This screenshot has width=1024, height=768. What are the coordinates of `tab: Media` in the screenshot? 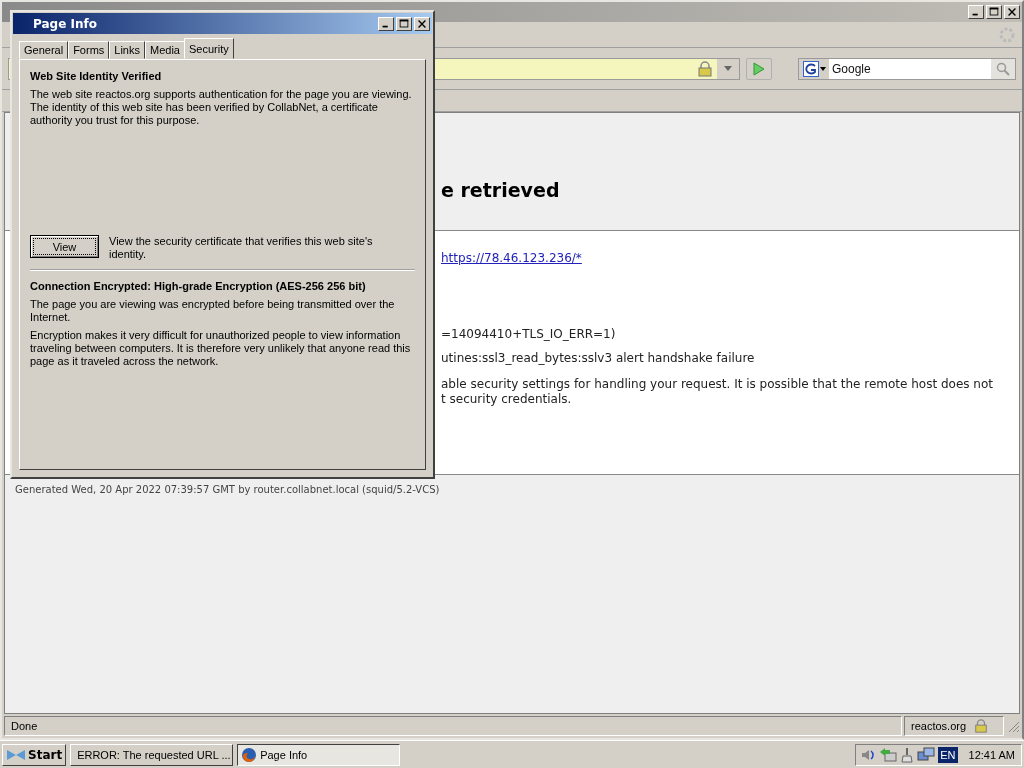 It's located at (165, 50).